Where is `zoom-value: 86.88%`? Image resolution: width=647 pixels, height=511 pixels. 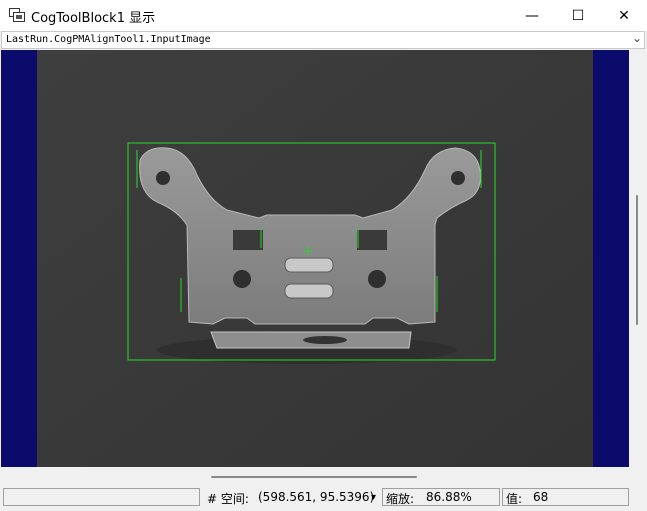
zoom-value: 86.88% is located at coordinates (449, 497).